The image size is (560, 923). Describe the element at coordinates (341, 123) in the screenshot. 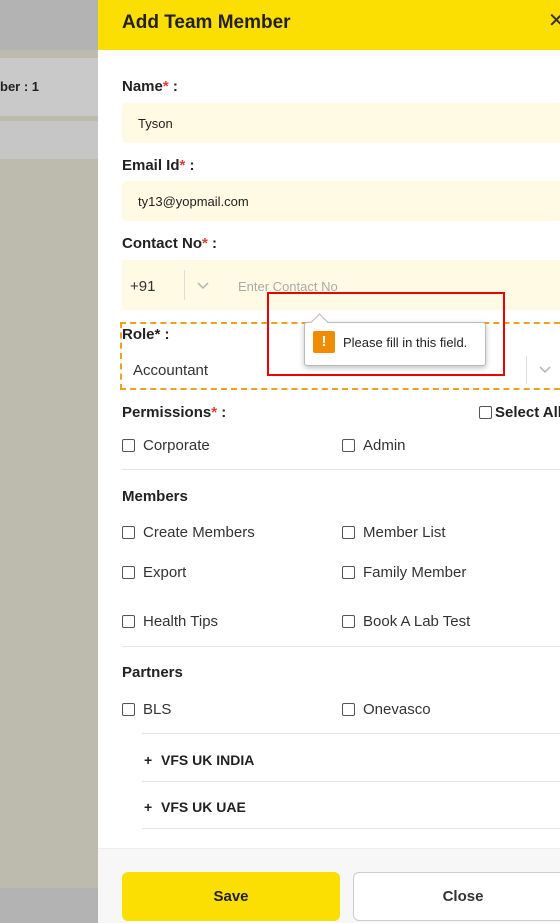

I see `name-field: Tyson` at that location.